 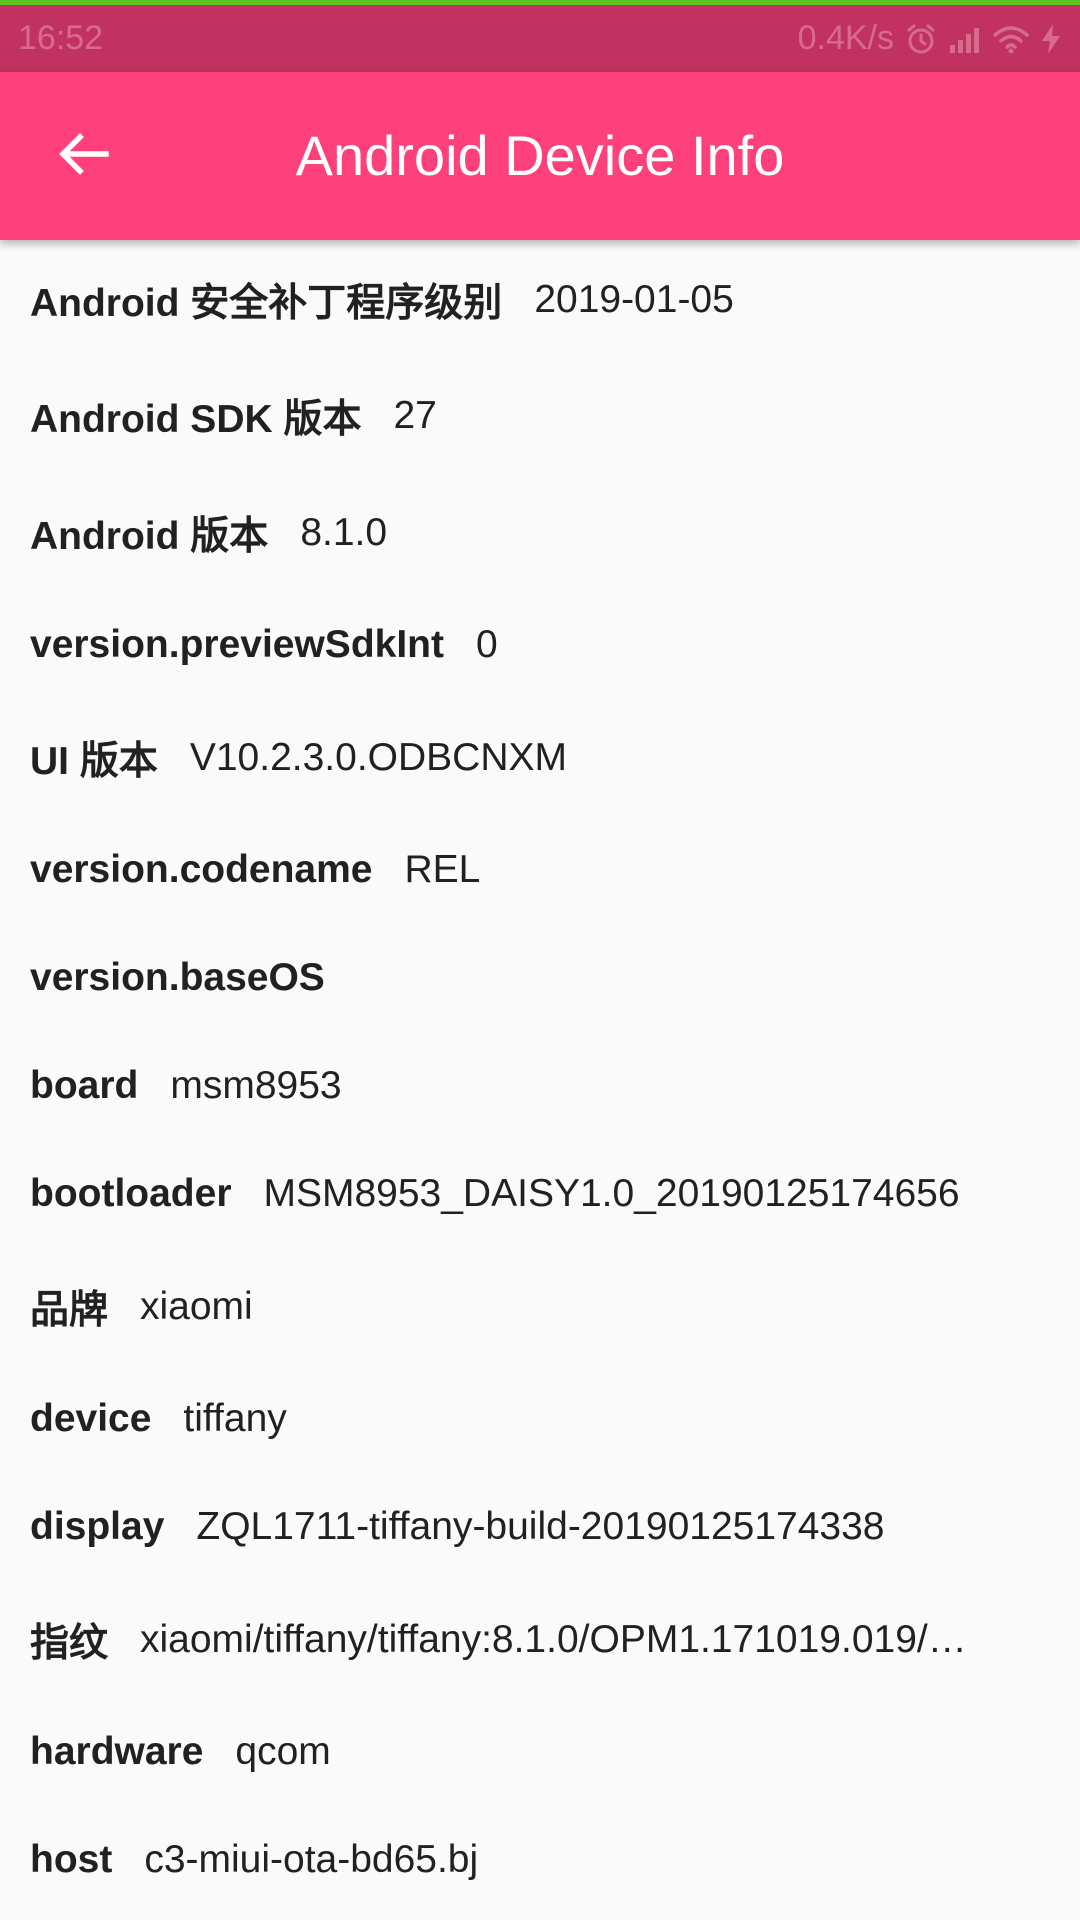 What do you see at coordinates (97, 1526) in the screenshot?
I see `info-key: display` at bounding box center [97, 1526].